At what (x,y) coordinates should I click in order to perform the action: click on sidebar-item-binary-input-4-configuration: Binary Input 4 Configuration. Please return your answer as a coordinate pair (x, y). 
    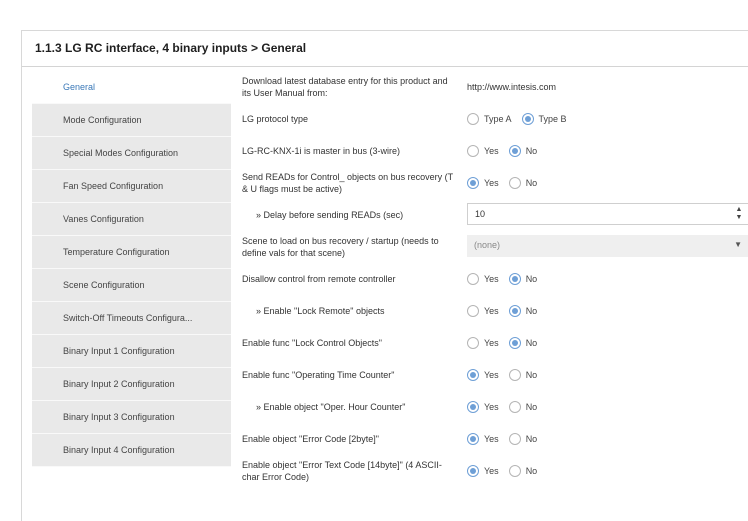
    Looking at the image, I should click on (131, 450).